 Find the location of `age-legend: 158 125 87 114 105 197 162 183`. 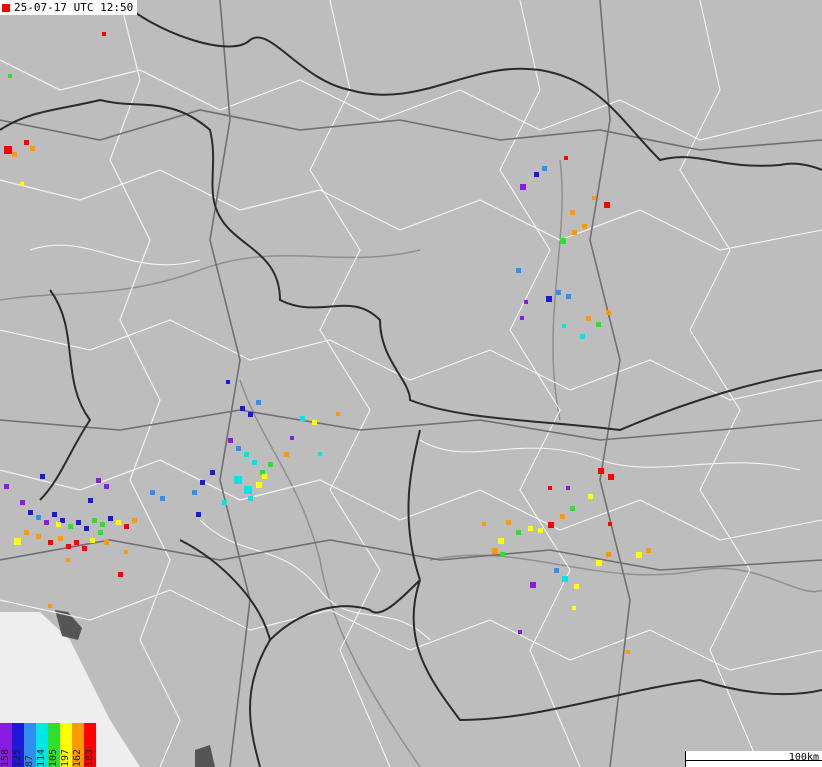

age-legend: 158 125 87 114 105 197 162 183 is located at coordinates (48, 745).